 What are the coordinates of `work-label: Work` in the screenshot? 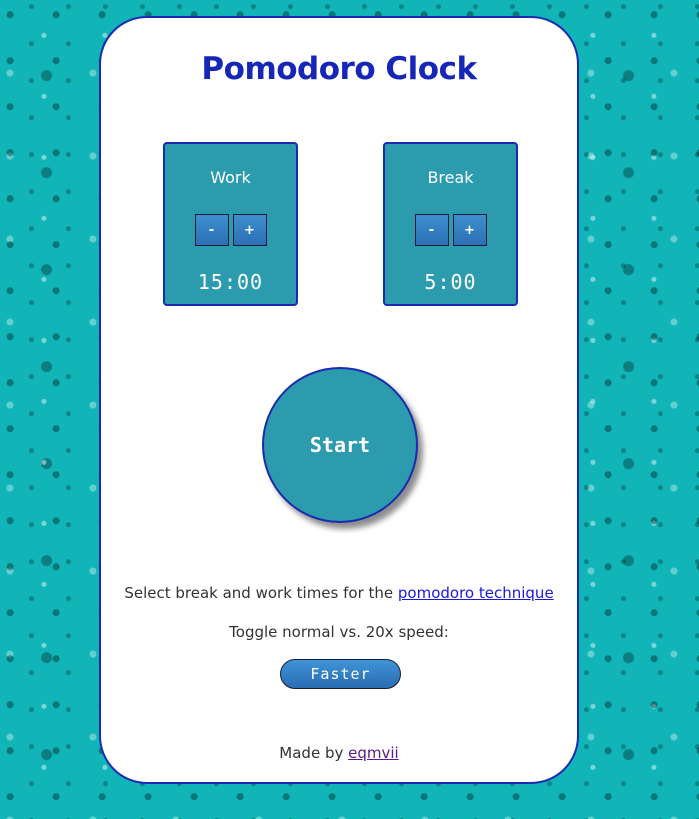 It's located at (230, 177).